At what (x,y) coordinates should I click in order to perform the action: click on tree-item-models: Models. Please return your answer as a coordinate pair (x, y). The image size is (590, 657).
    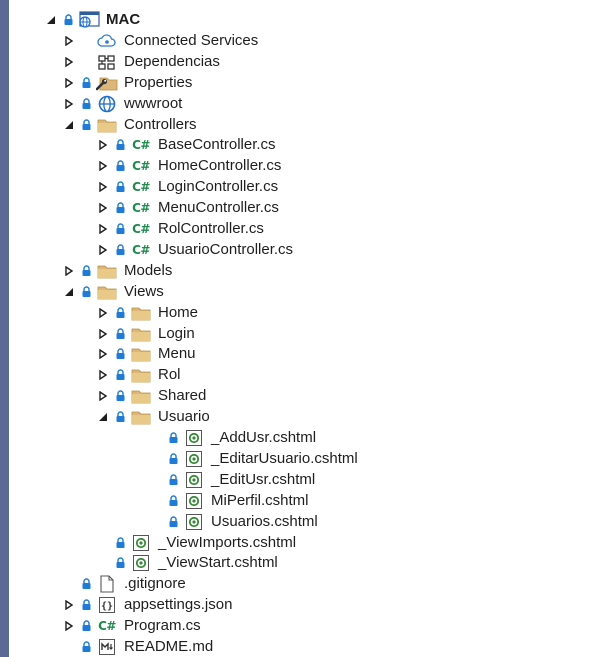
    Looking at the image, I should click on (117, 271).